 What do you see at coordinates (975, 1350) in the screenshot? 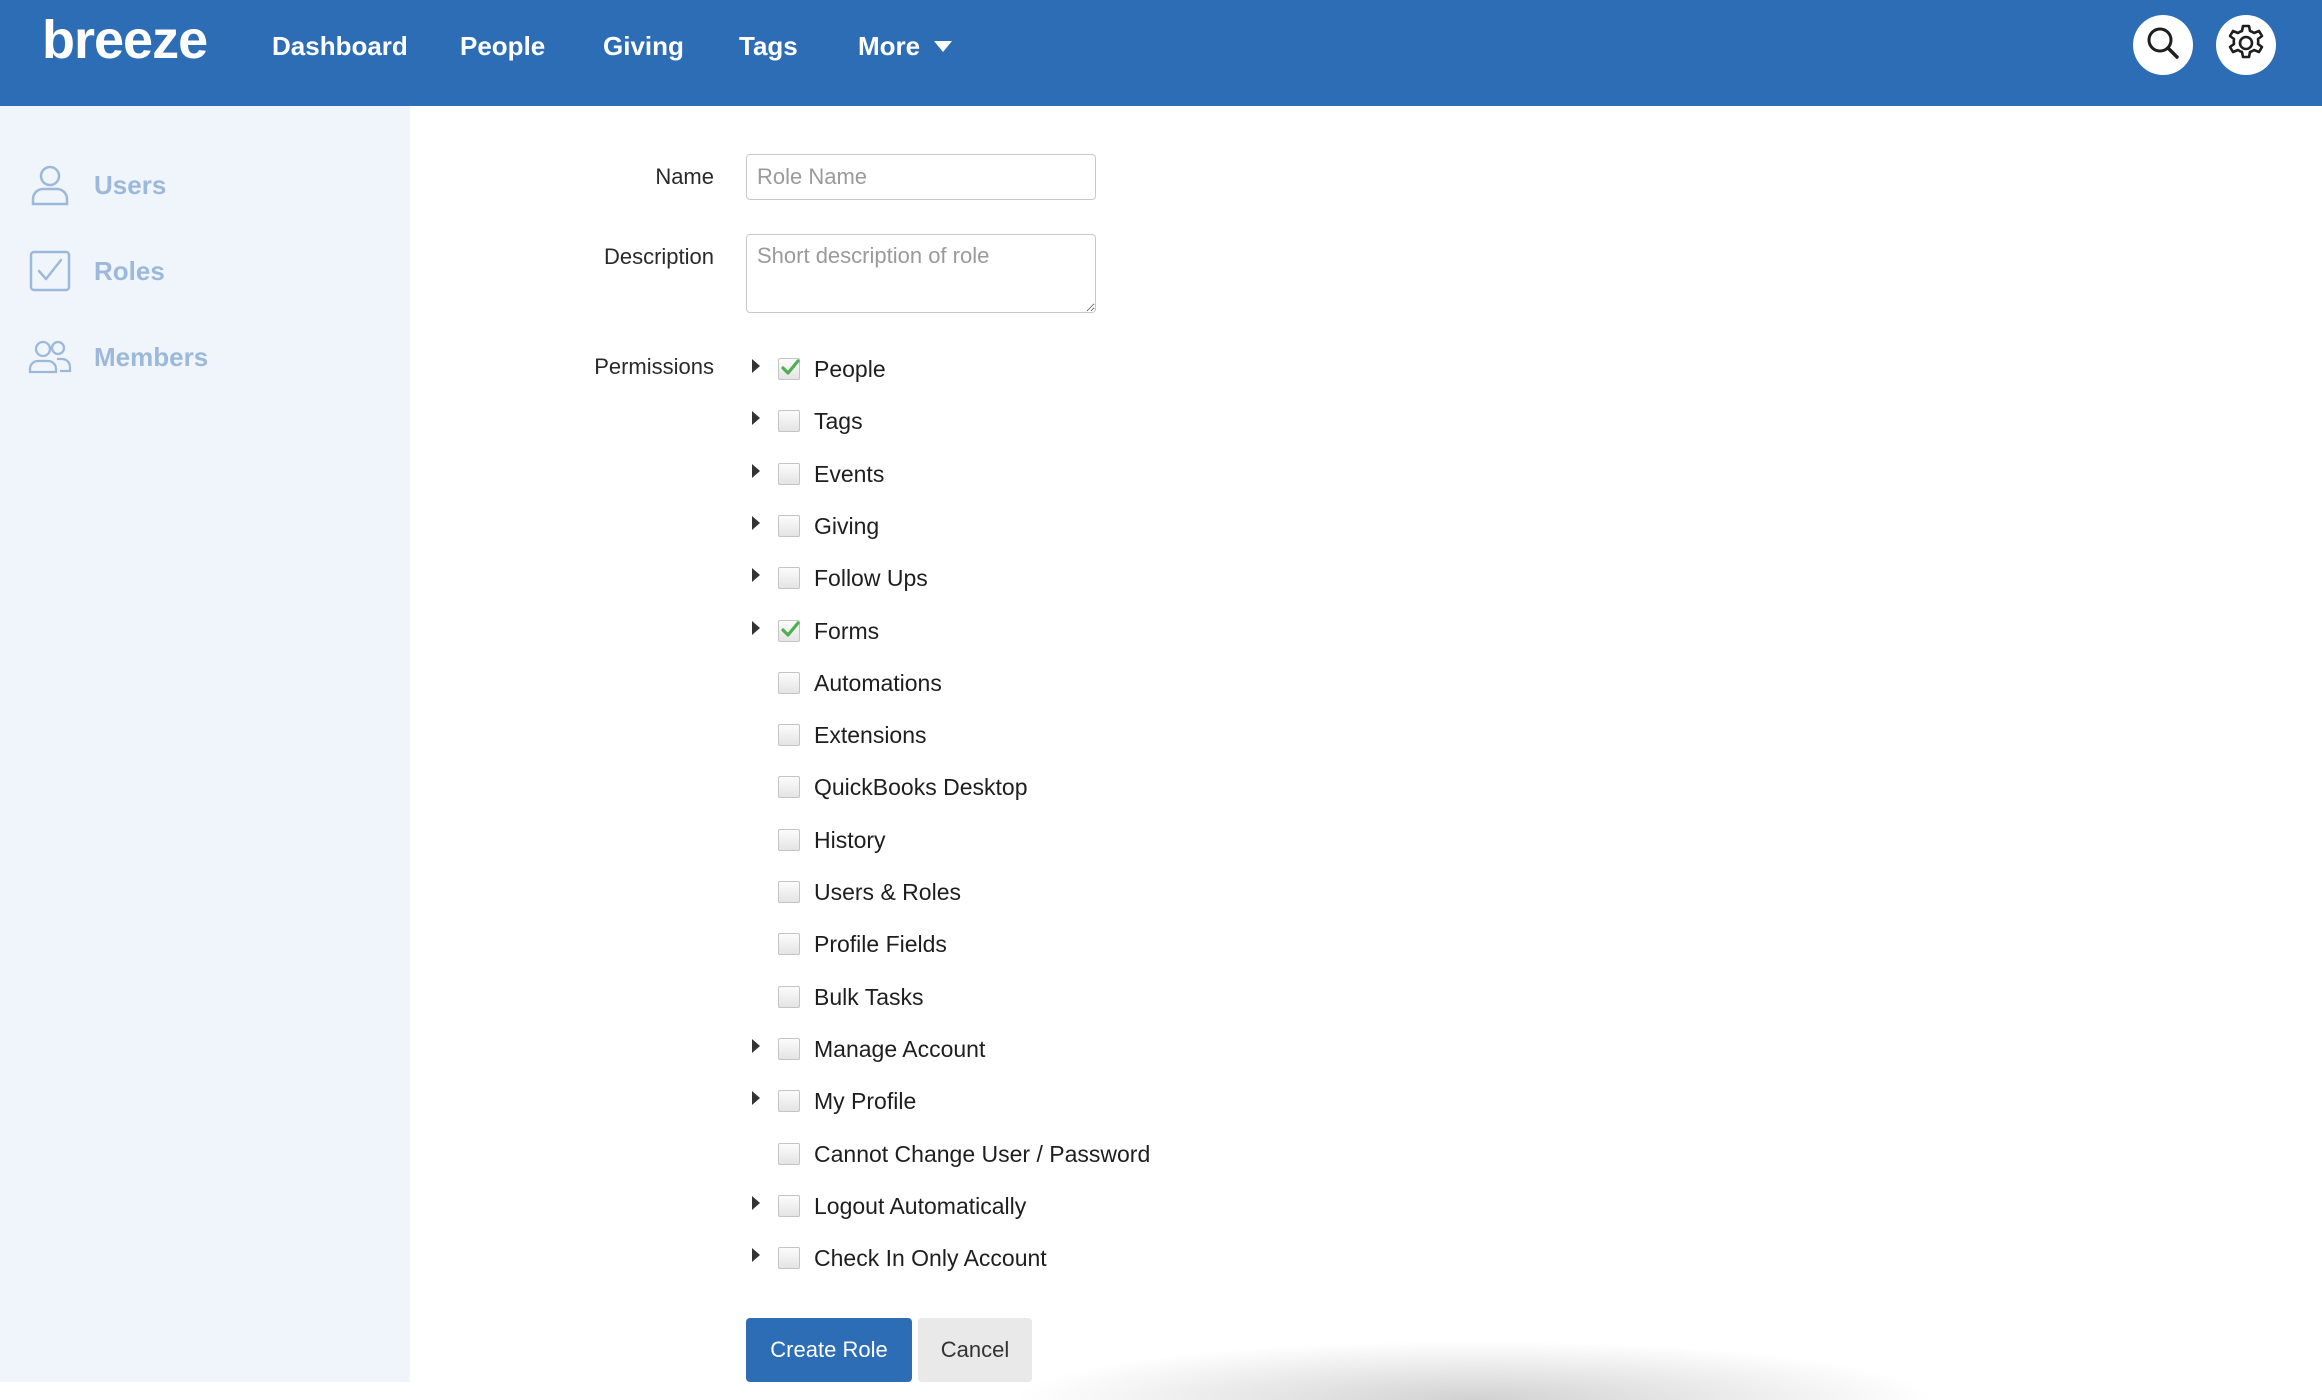
I see `cancel-button: Cancel` at bounding box center [975, 1350].